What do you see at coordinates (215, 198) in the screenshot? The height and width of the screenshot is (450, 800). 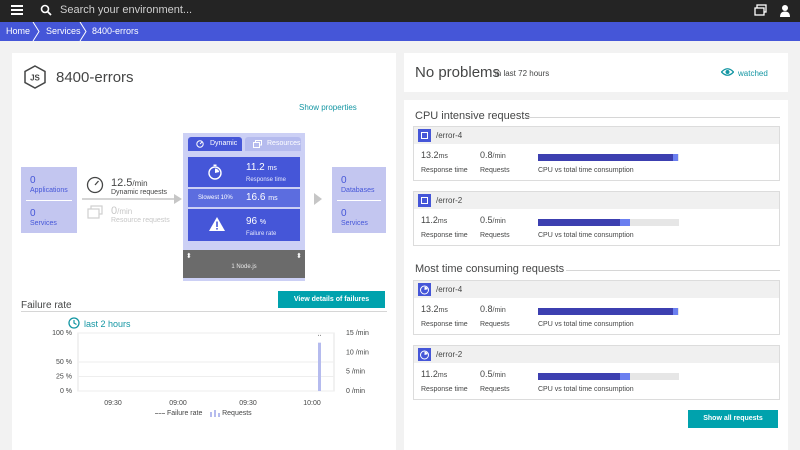 I see `slowest-label: Slowest 10%` at bounding box center [215, 198].